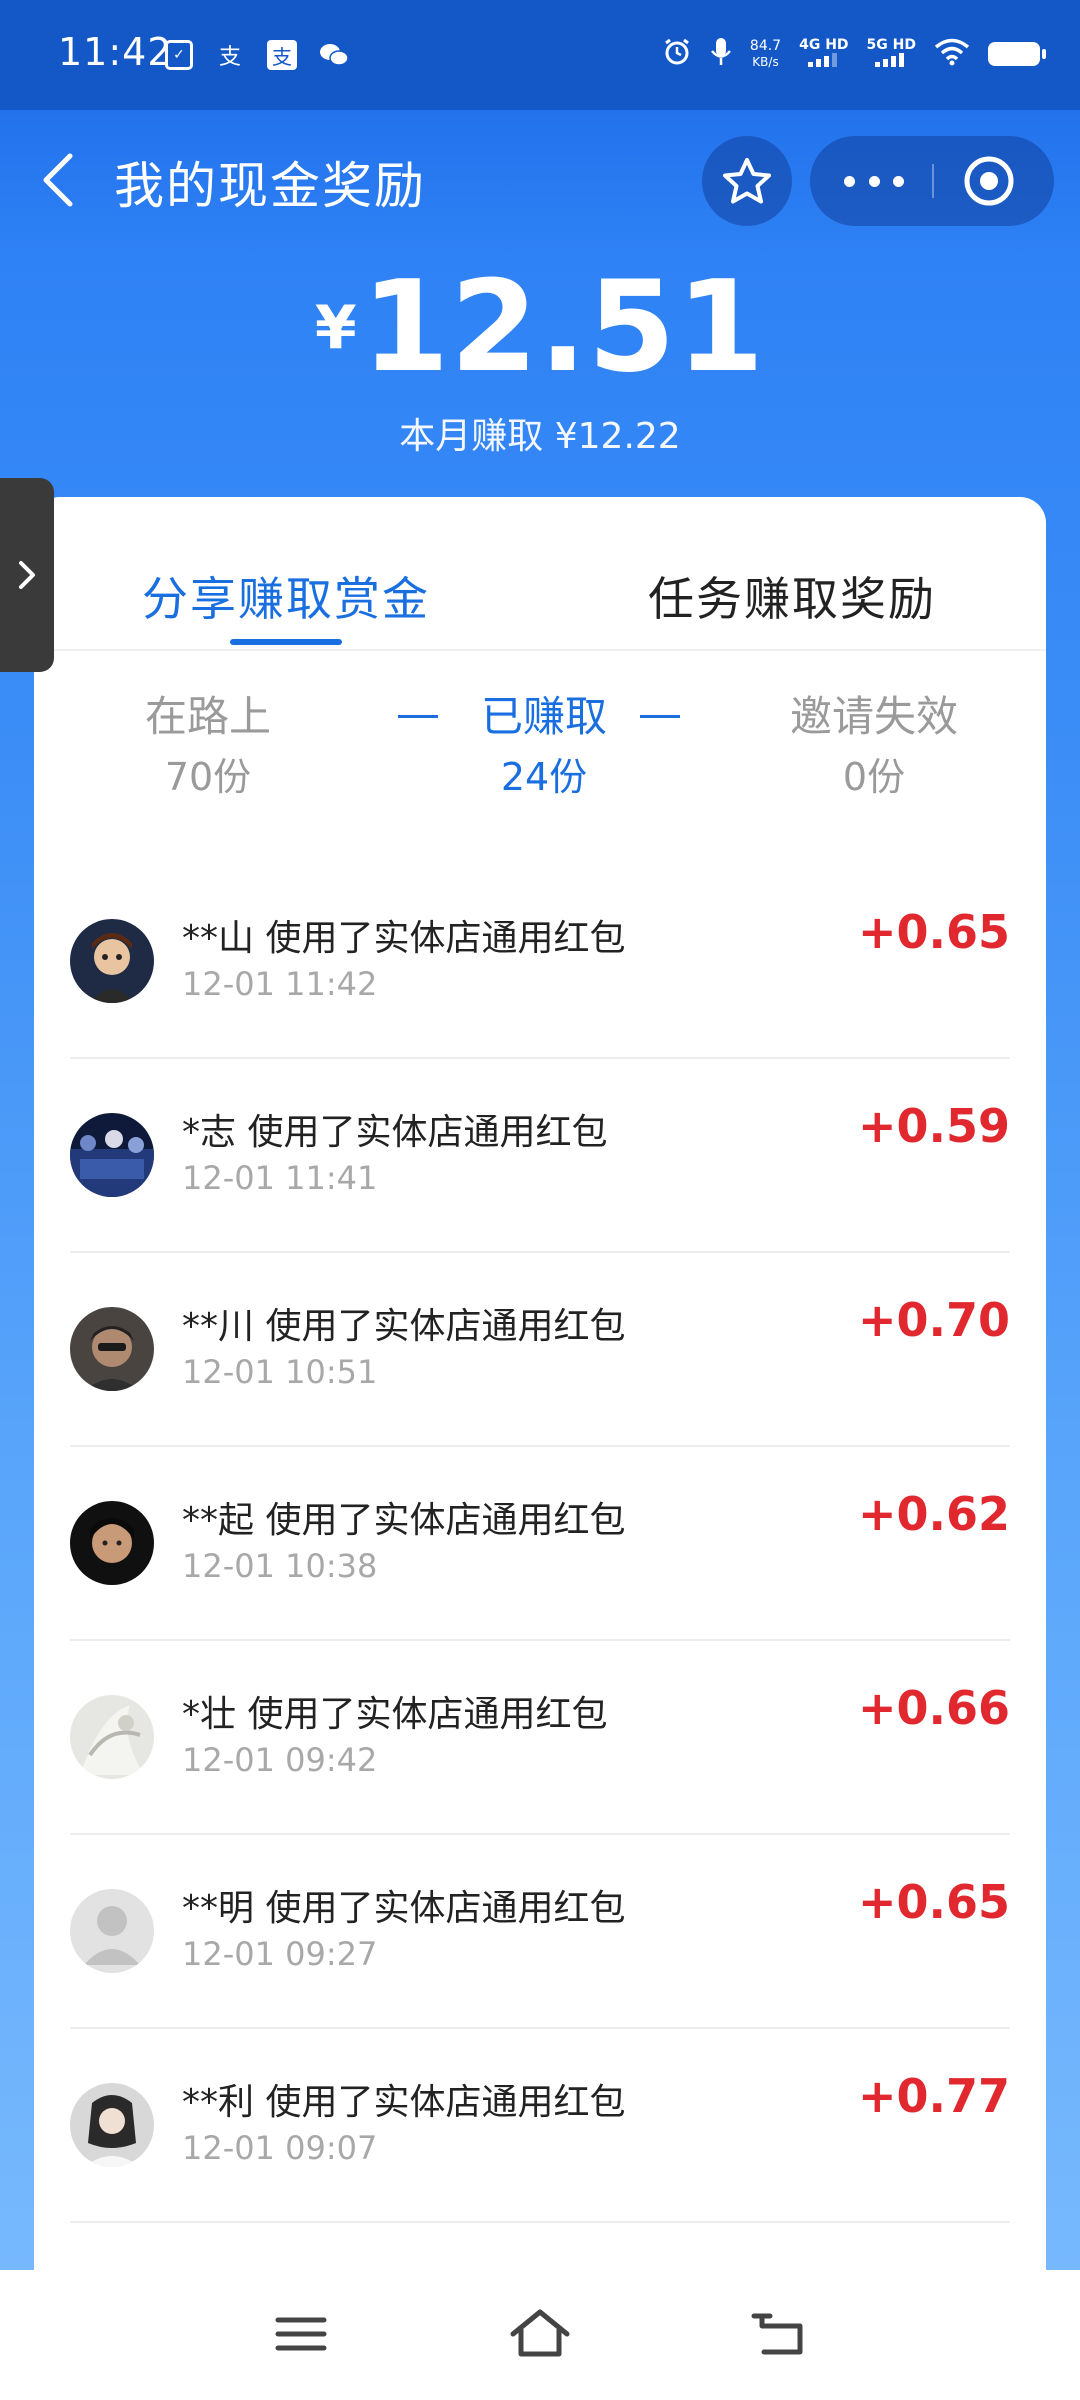  Describe the element at coordinates (218, 938) in the screenshot. I see `record-user: **山` at that location.